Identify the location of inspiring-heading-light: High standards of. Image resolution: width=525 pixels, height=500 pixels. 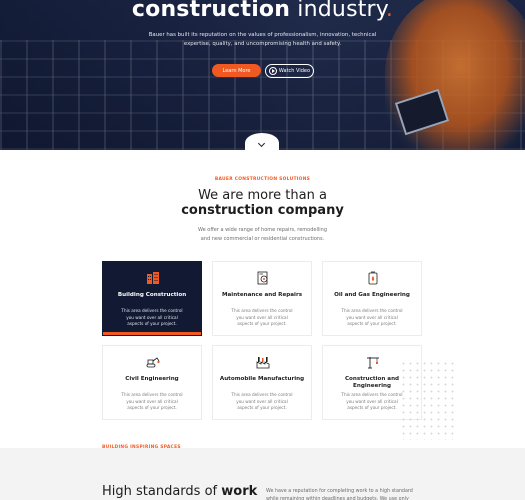
(162, 491).